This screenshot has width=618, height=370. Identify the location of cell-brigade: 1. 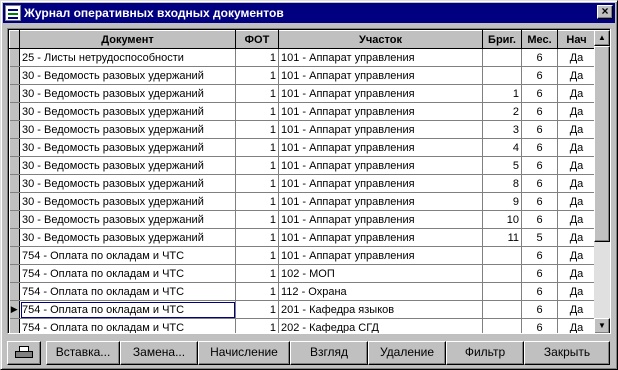
(502, 93).